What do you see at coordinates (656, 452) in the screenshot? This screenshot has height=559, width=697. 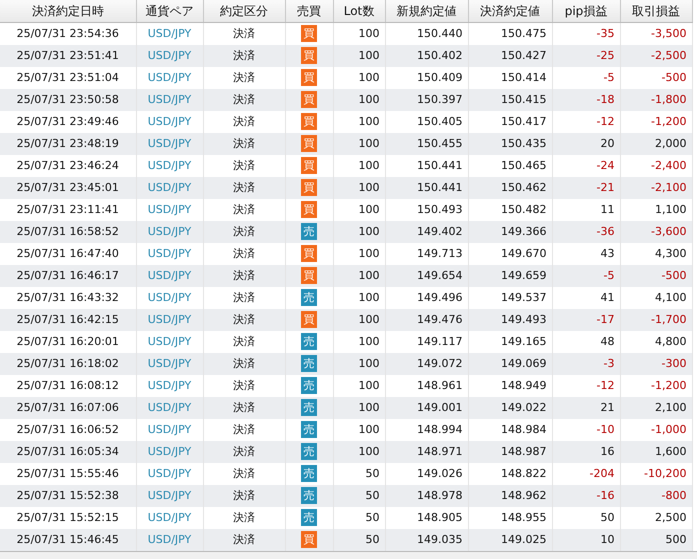 I see `table-cell: 1,600` at bounding box center [656, 452].